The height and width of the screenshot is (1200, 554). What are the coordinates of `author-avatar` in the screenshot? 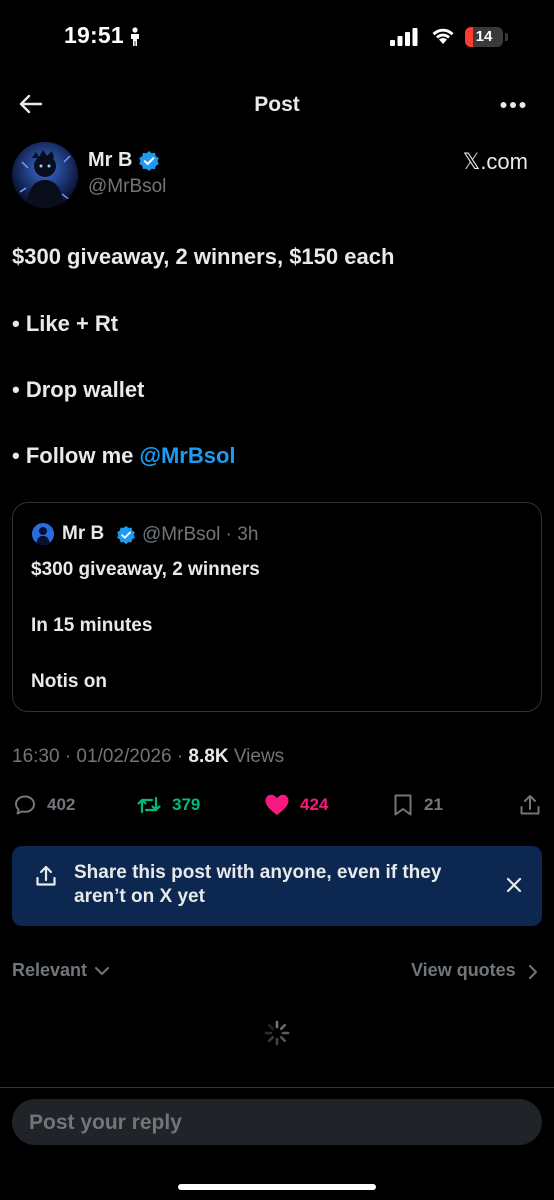 It's located at (45, 175).